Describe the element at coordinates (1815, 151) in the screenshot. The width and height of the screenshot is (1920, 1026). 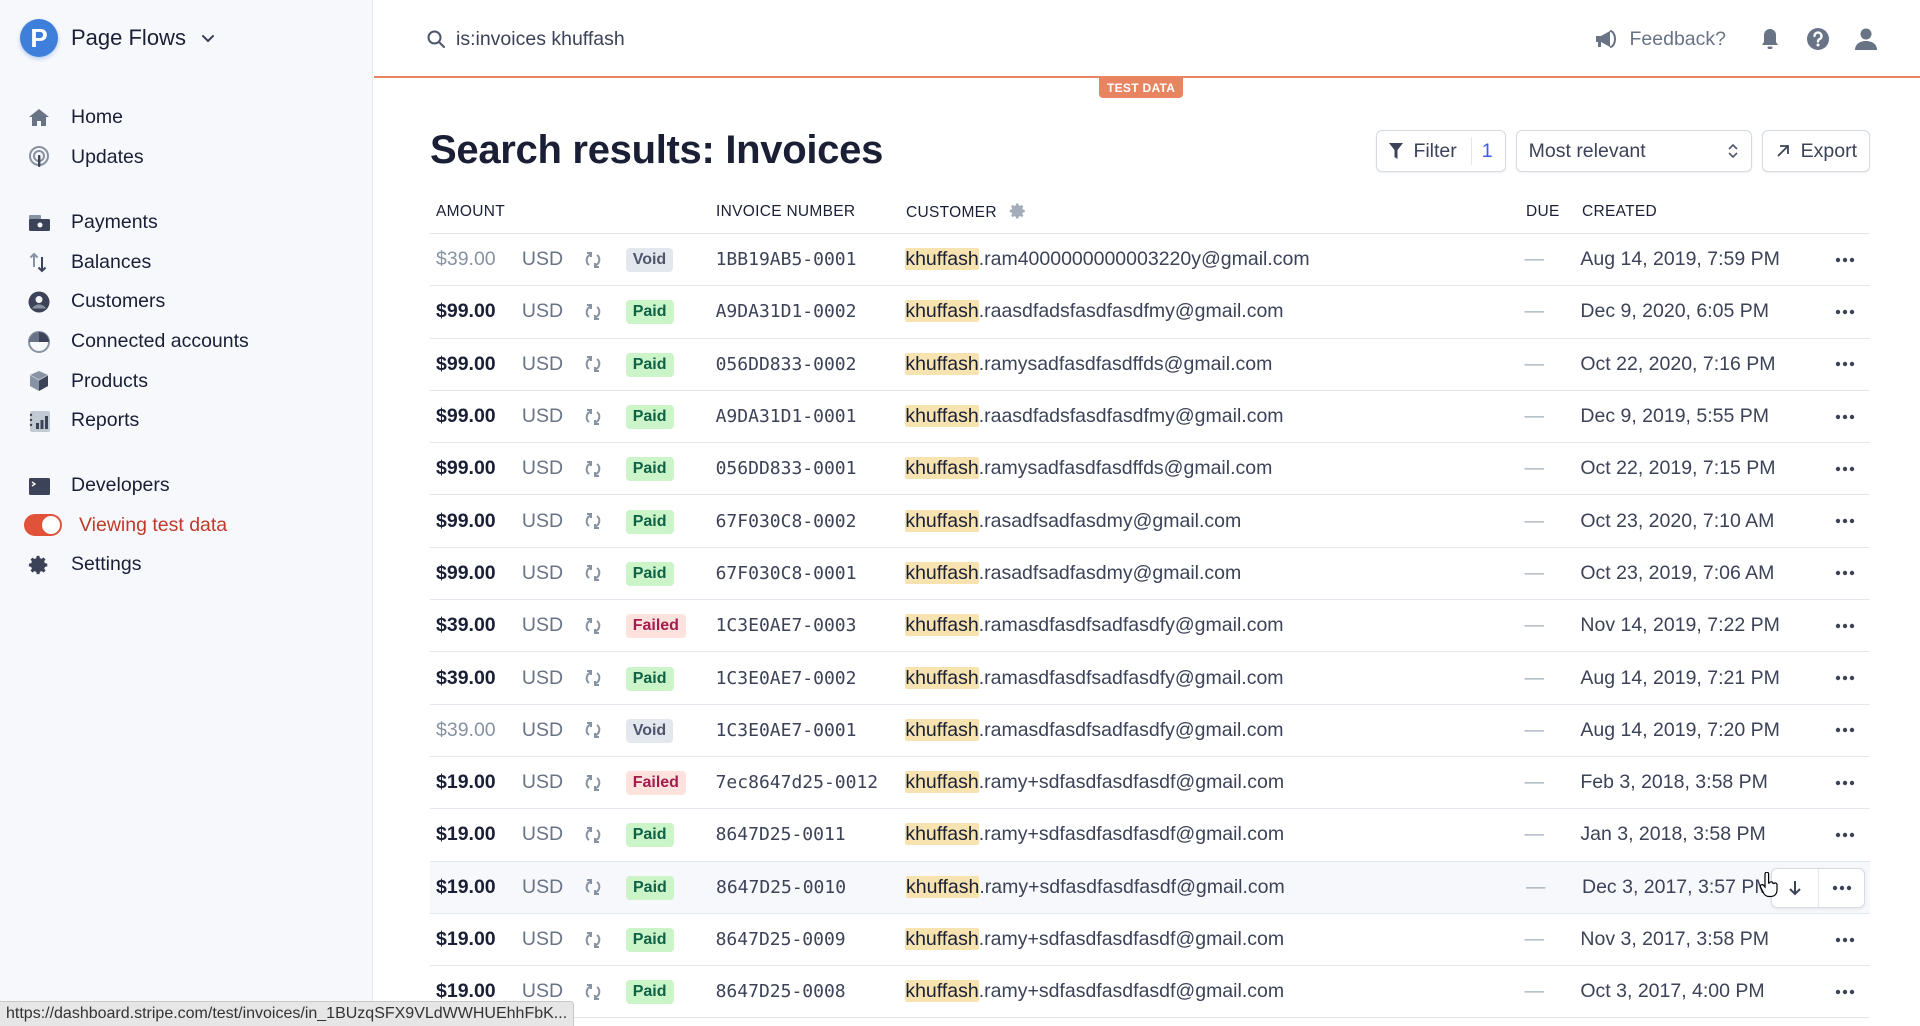
I see `export-button: Export` at that location.